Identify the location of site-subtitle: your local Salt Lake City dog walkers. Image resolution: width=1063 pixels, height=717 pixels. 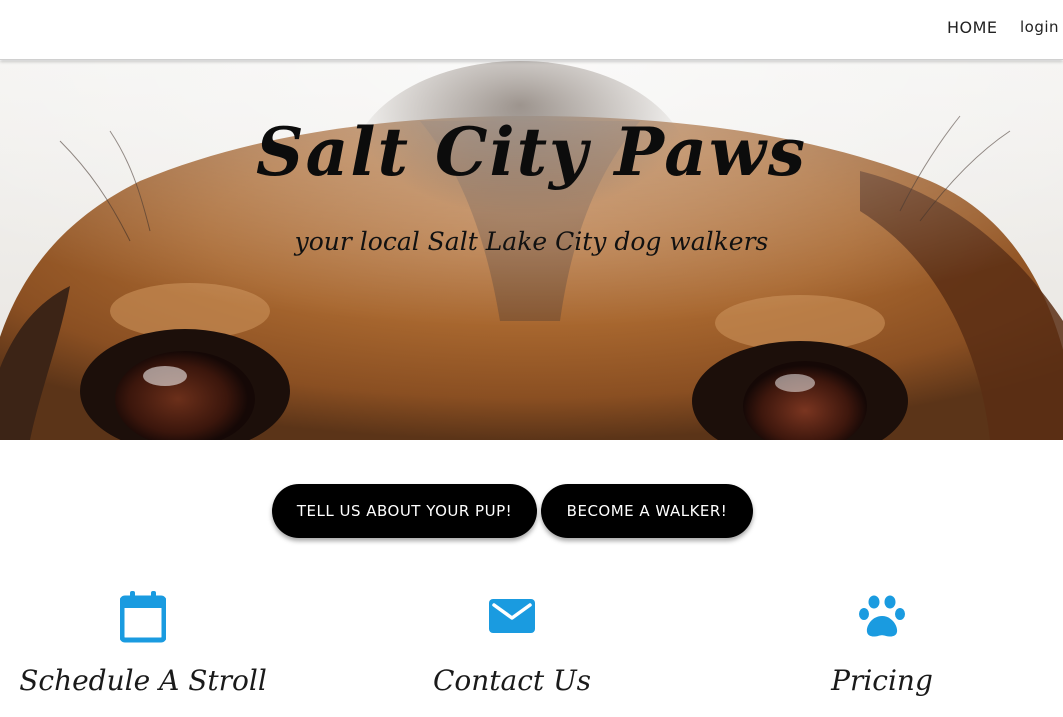
(531, 241).